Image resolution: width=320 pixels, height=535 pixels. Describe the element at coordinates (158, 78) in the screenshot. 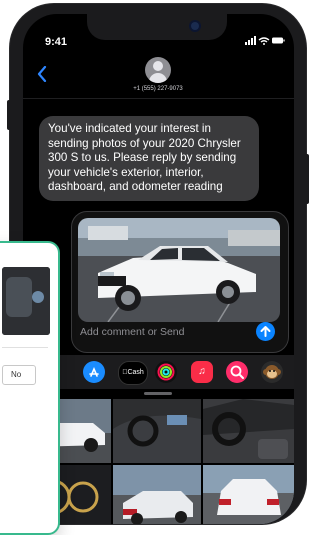

I see `person-icon-body` at that location.